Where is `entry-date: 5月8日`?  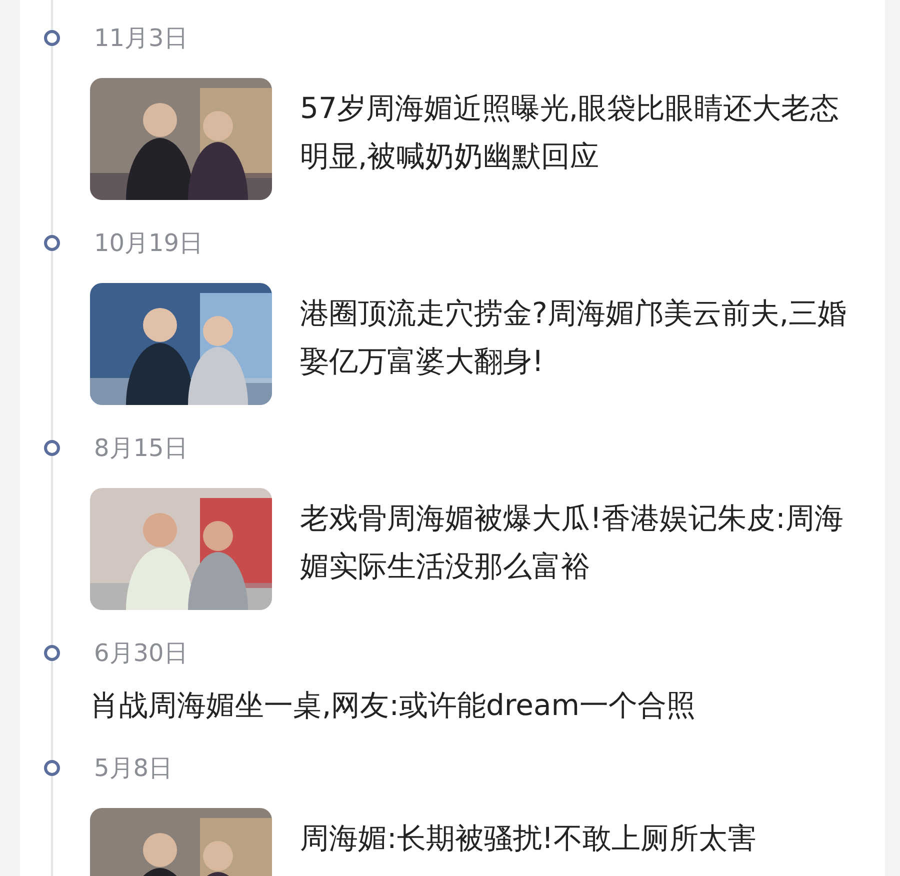 entry-date: 5月8日 is located at coordinates (133, 768).